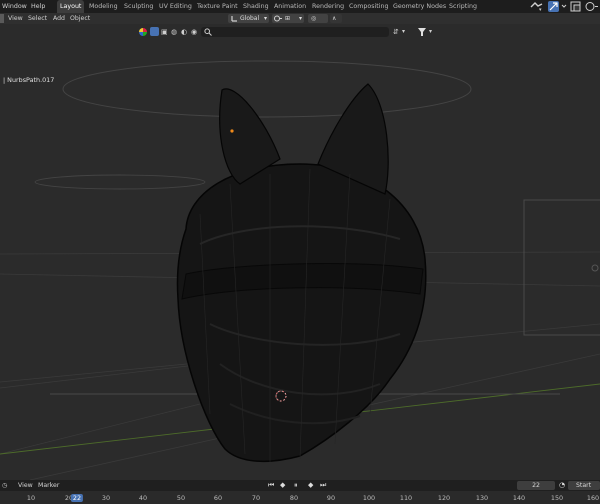 This screenshot has height=504, width=600. Describe the element at coordinates (37, 18) in the screenshot. I see `menu-select: Select` at that location.